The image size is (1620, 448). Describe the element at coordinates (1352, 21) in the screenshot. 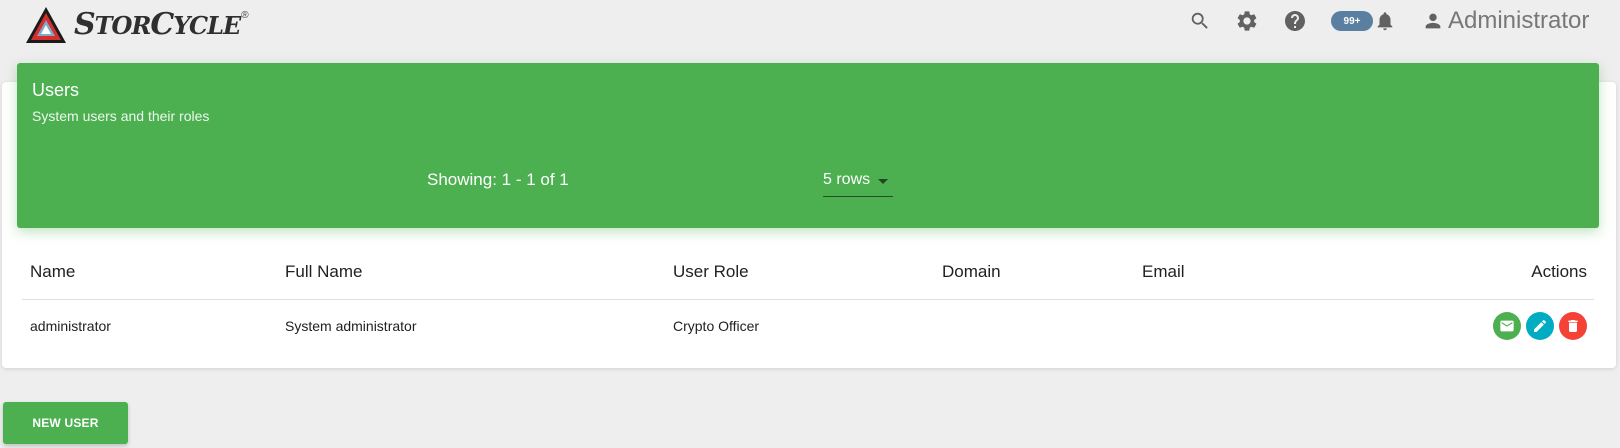

I see `notification-badge: 99+` at that location.